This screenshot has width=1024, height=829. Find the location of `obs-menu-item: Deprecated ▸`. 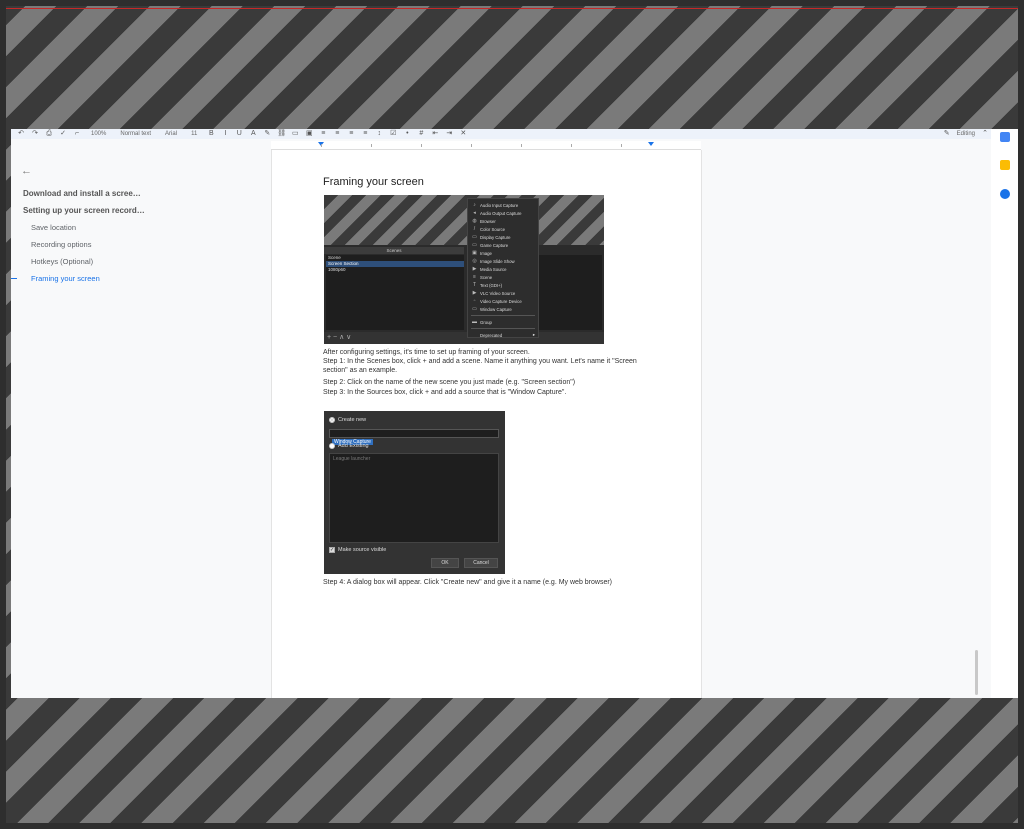

obs-menu-item: Deprecated ▸ is located at coordinates (507, 335).